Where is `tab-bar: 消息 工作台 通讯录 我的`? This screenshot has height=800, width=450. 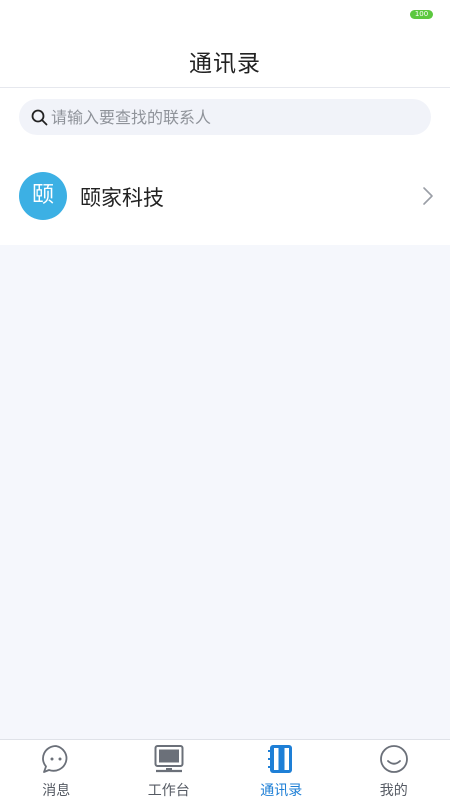
tab-bar: 消息 工作台 通讯录 我的 is located at coordinates (225, 769).